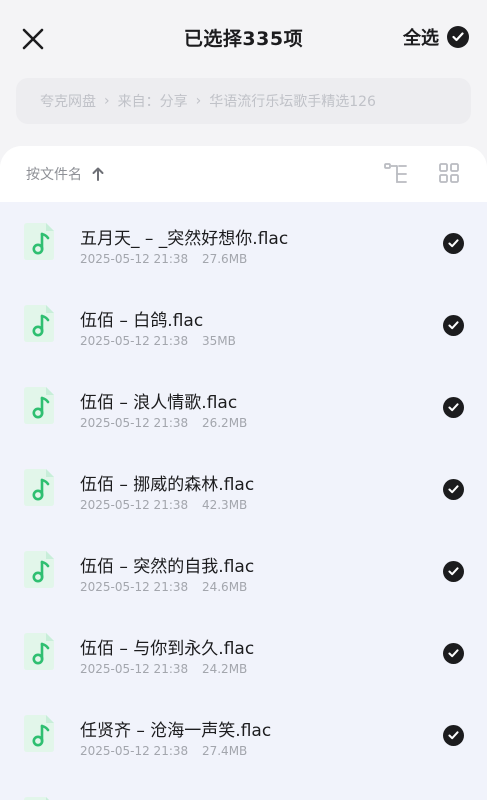  Describe the element at coordinates (98, 174) in the screenshot. I see `arrow-up-icon` at that location.